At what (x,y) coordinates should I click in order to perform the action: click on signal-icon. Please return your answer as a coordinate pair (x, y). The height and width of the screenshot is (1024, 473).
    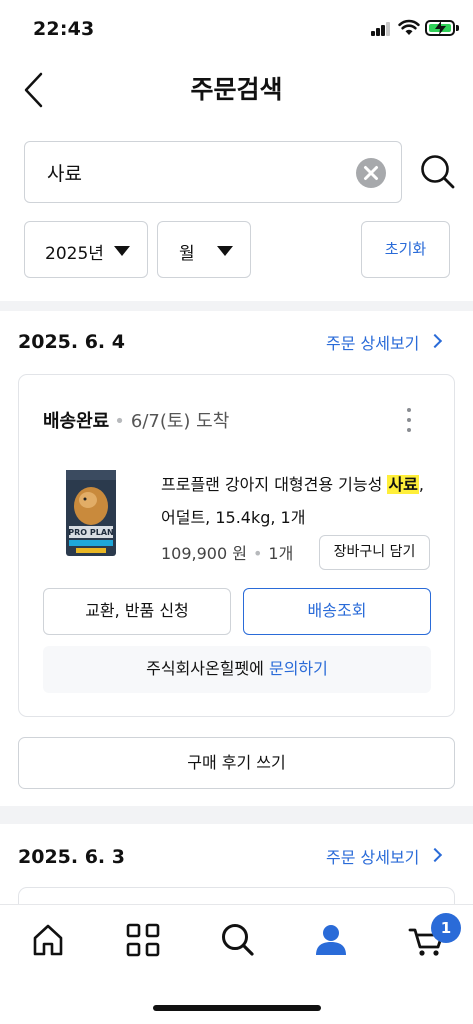
    Looking at the image, I should click on (381, 29).